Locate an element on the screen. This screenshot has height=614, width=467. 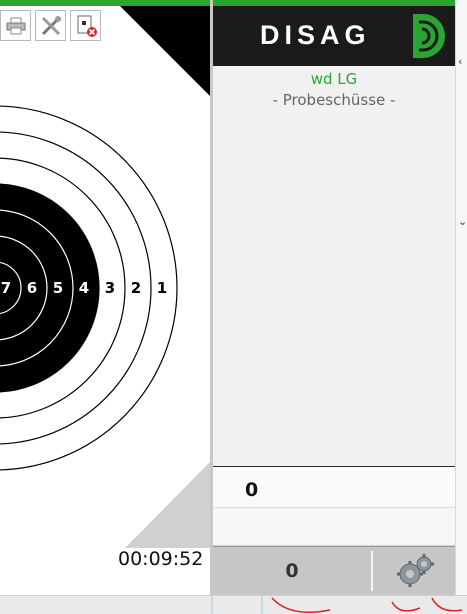
tools-button is located at coordinates (50, 25).